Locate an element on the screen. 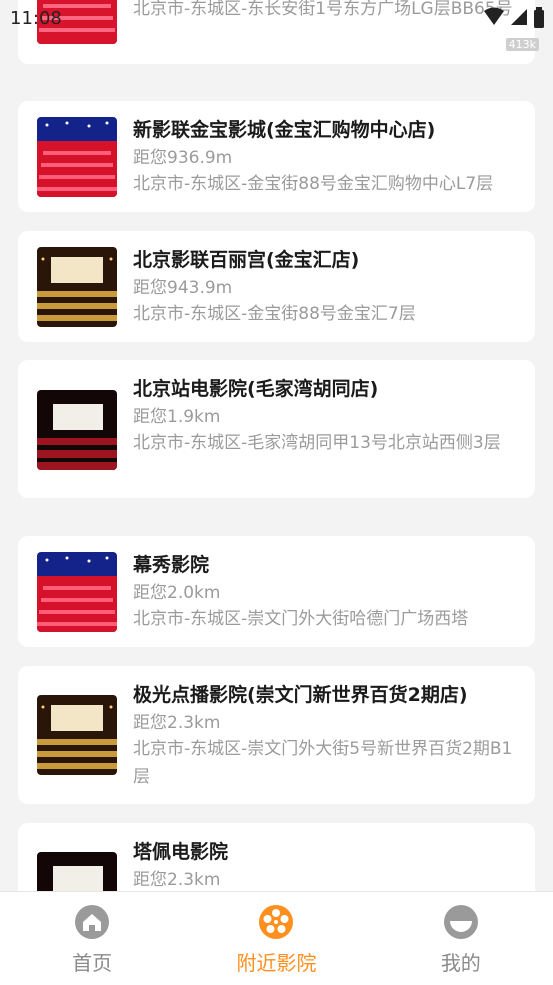 The width and height of the screenshot is (553, 985). cinema-name: 北京站电影院(毛家湾胡同店) is located at coordinates (256, 389).